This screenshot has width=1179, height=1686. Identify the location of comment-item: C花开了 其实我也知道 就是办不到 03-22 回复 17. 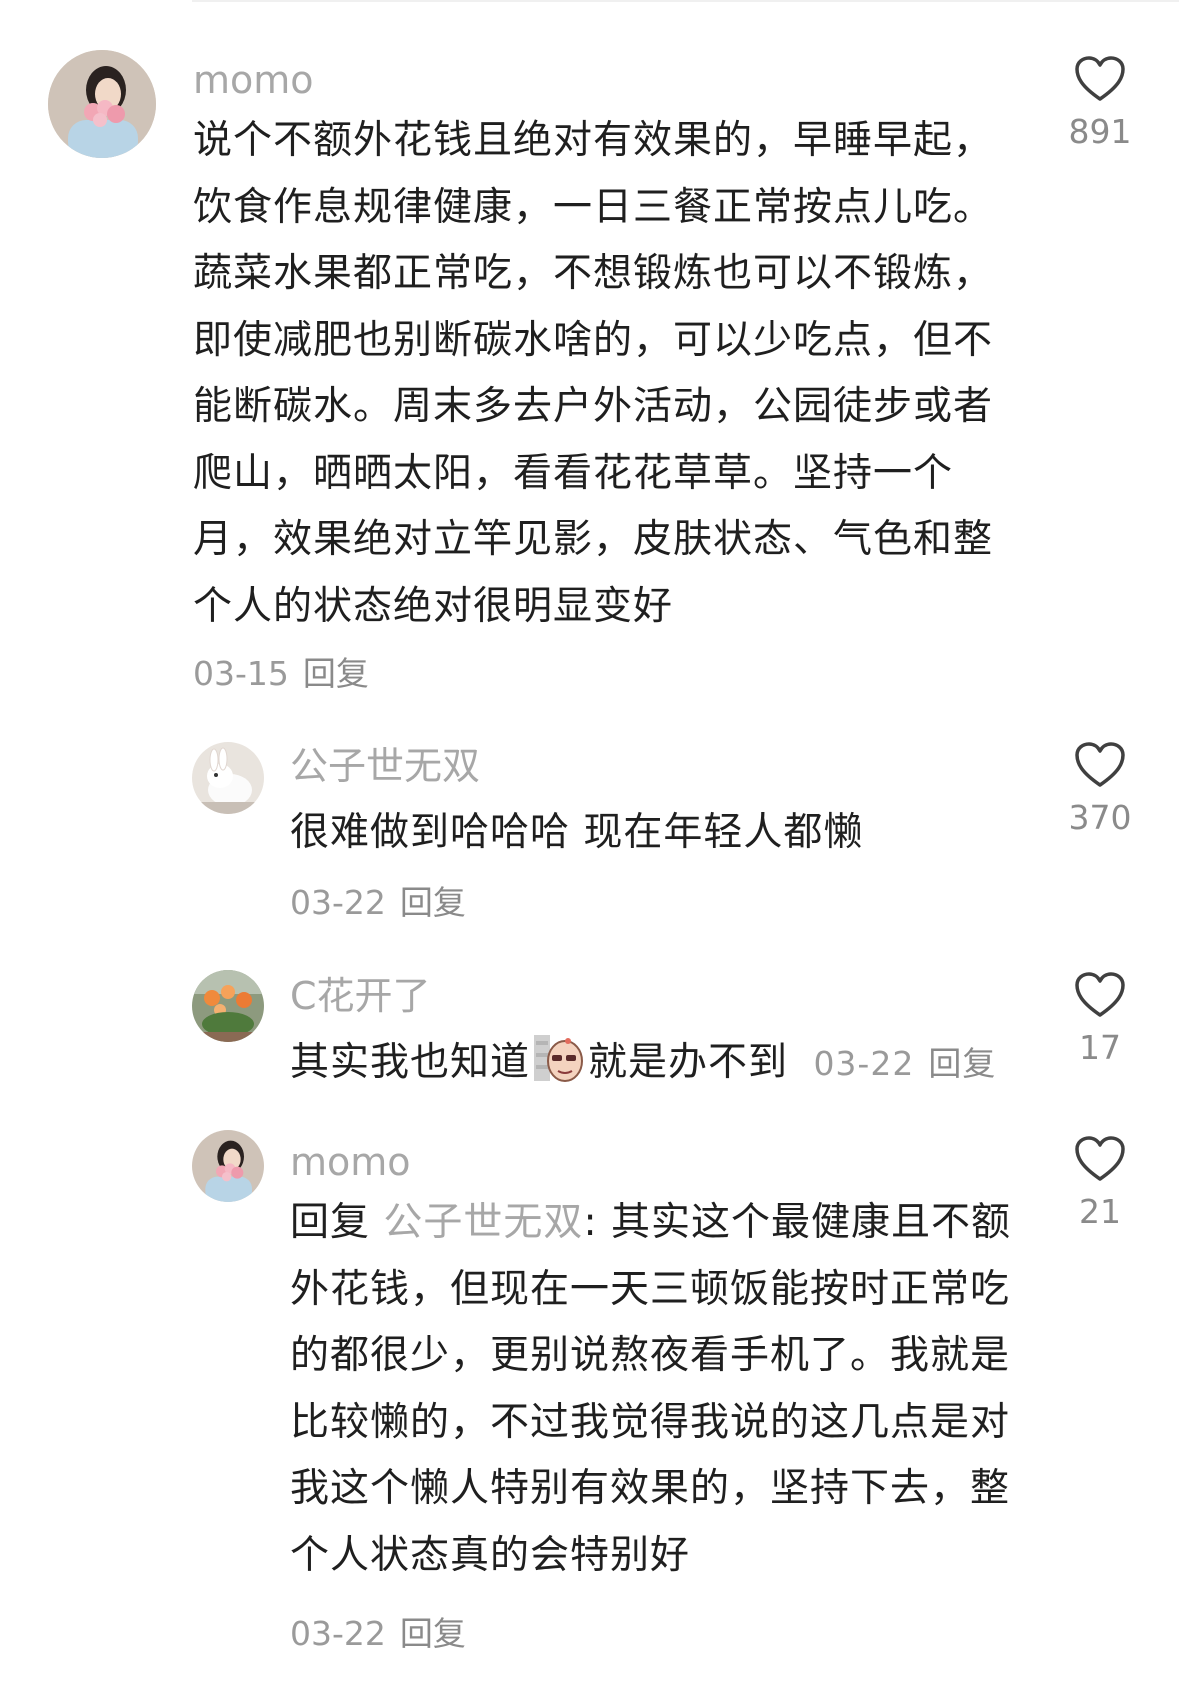
(589, 1025).